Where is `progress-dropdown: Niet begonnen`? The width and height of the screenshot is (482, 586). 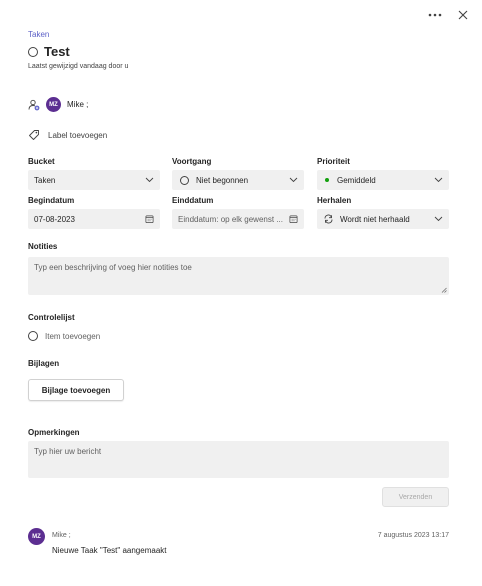
progress-dropdown: Niet begonnen is located at coordinates (238, 180).